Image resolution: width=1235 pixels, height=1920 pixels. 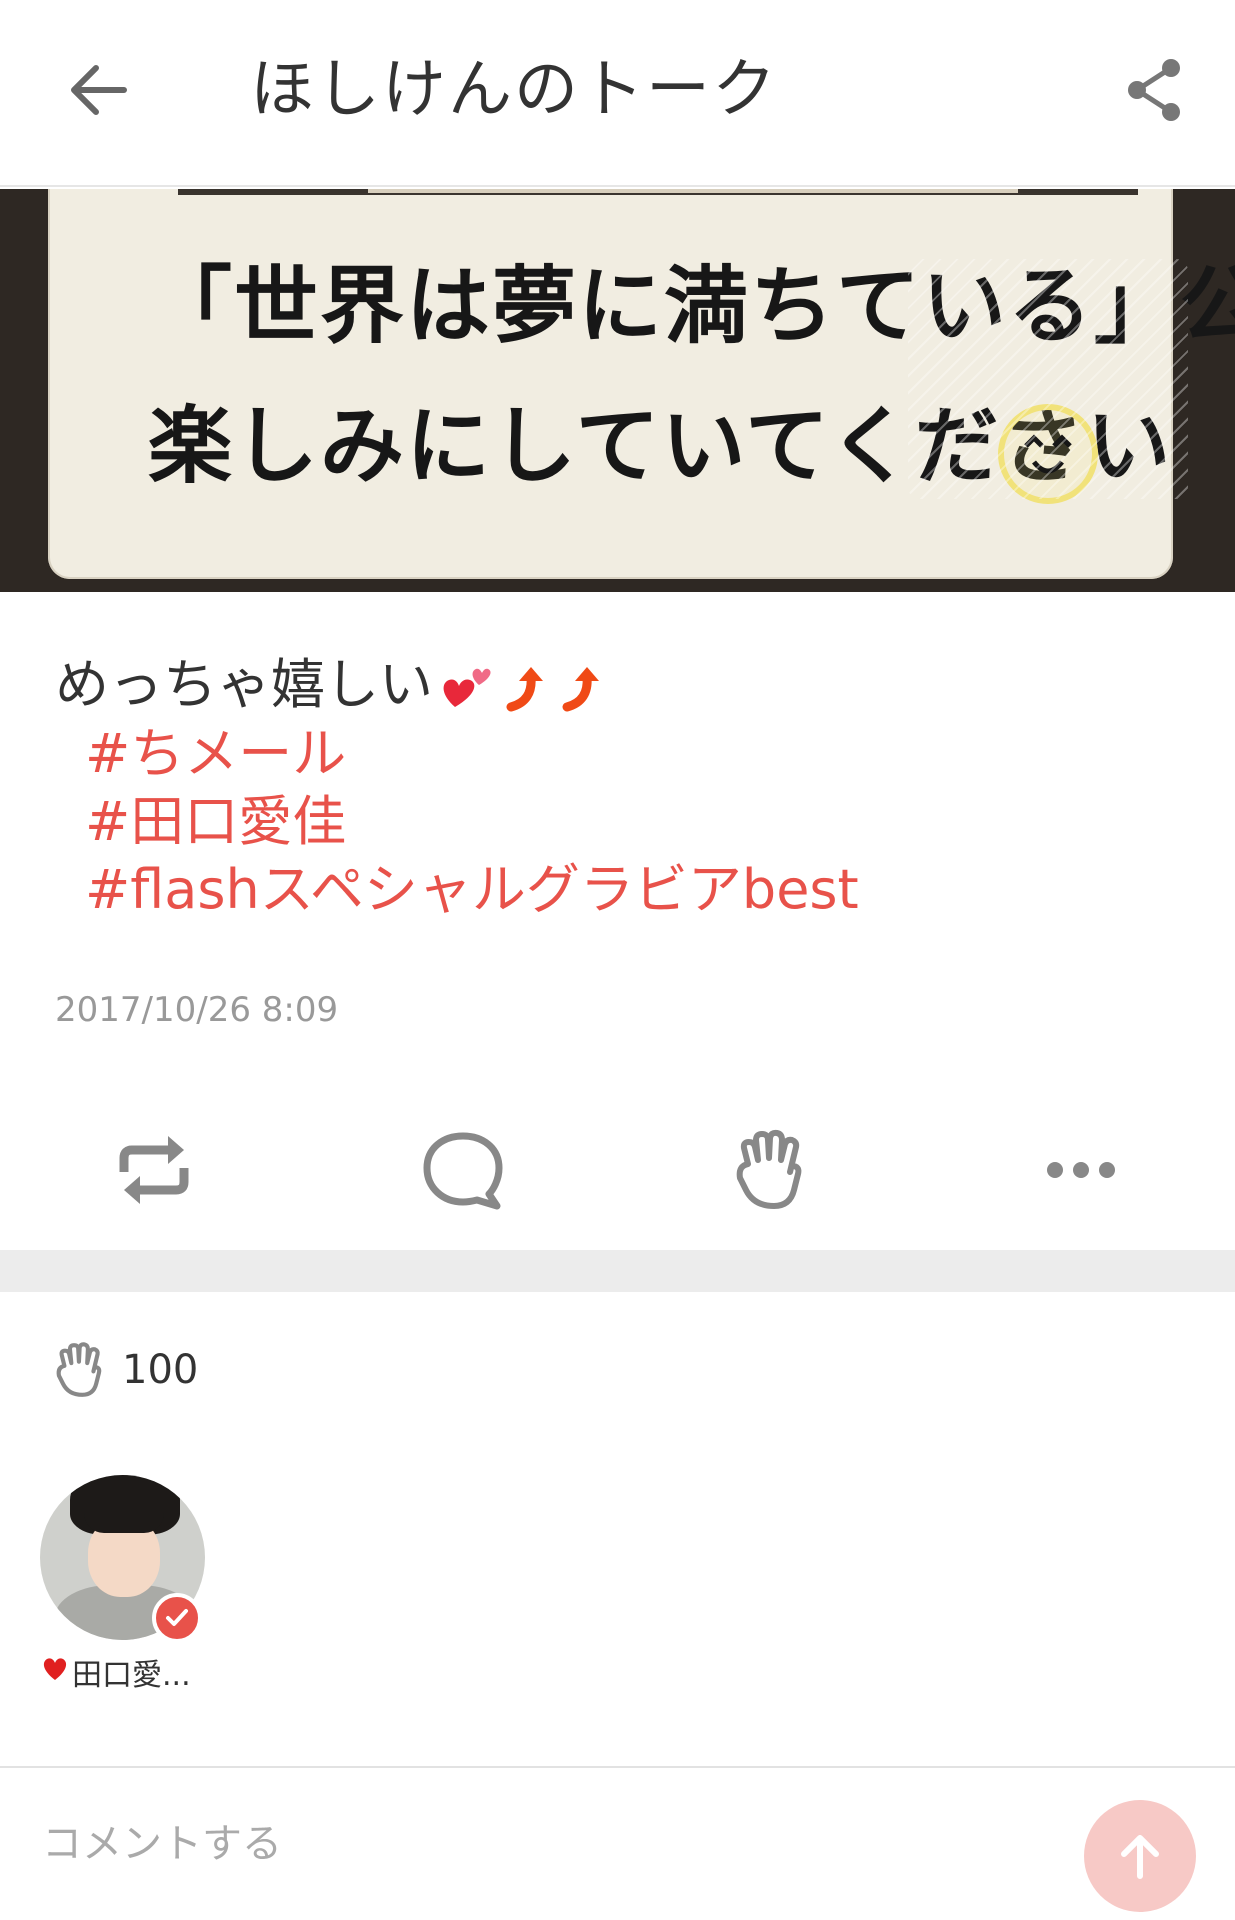 What do you see at coordinates (620, 685) in the screenshot?
I see `post-message: めっちゃ嬉しい` at bounding box center [620, 685].